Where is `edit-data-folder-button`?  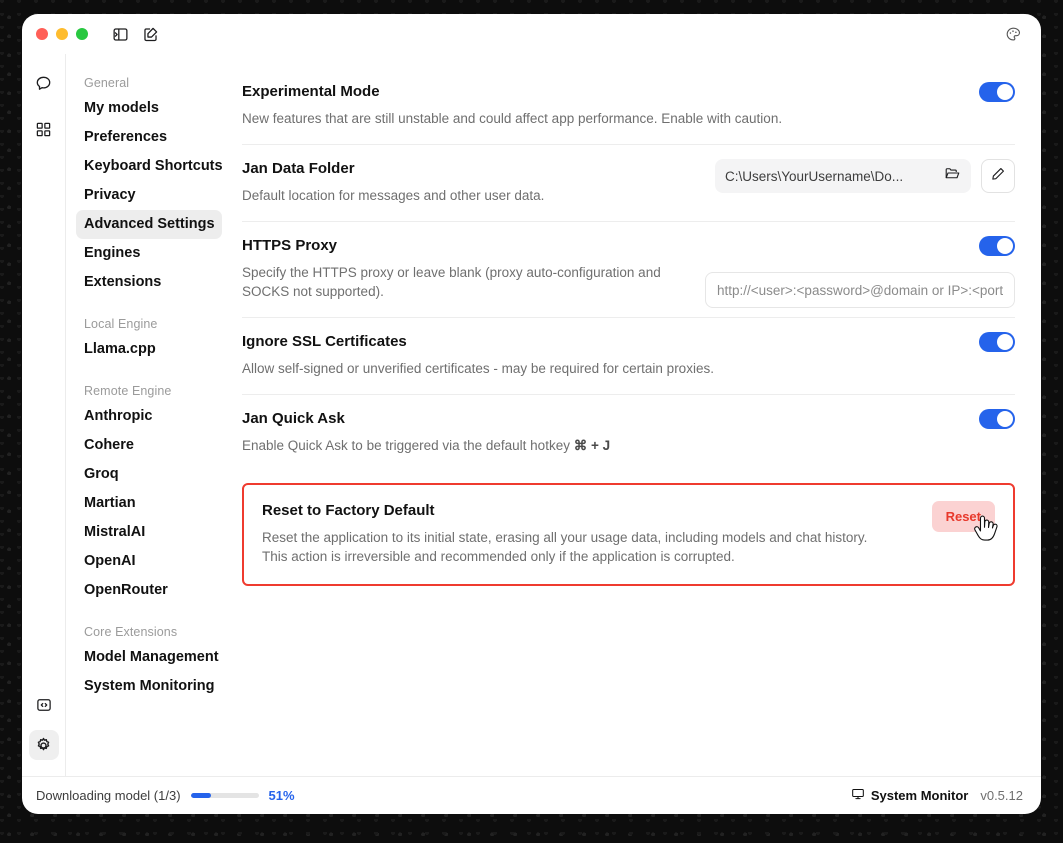 edit-data-folder-button is located at coordinates (998, 176).